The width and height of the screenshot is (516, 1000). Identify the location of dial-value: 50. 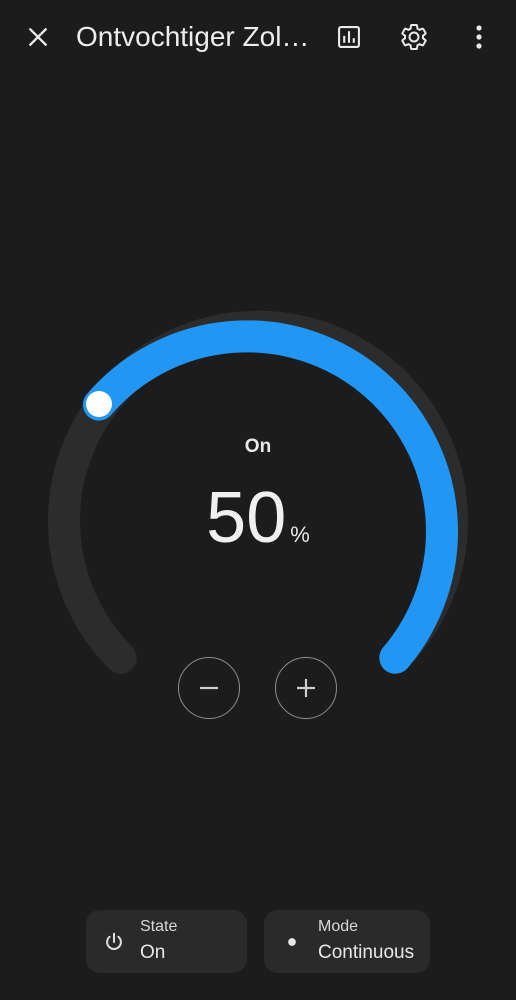
(246, 518).